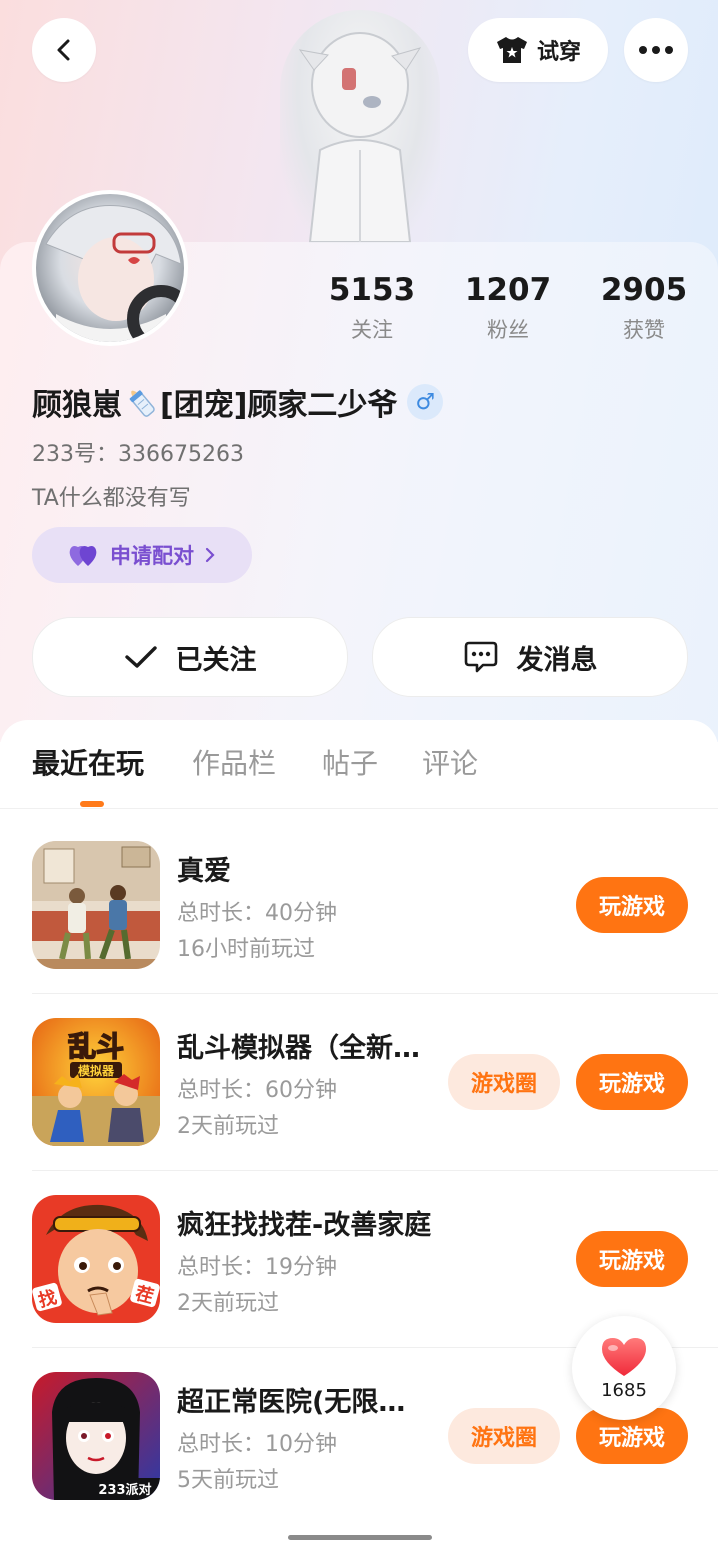 Image resolution: width=718 pixels, height=1551 pixels. I want to click on game-total-time: 总时长：60分钟, so click(257, 1090).